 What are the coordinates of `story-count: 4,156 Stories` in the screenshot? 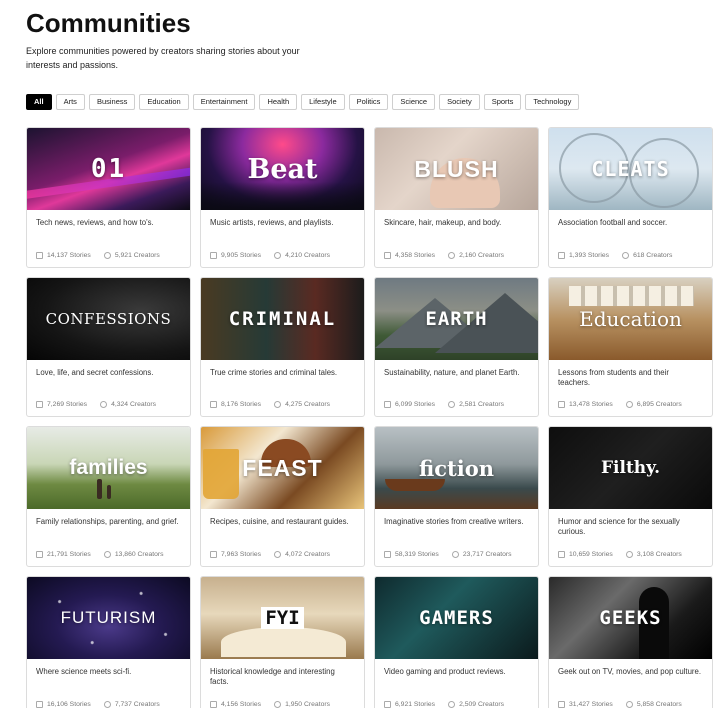 It's located at (241, 704).